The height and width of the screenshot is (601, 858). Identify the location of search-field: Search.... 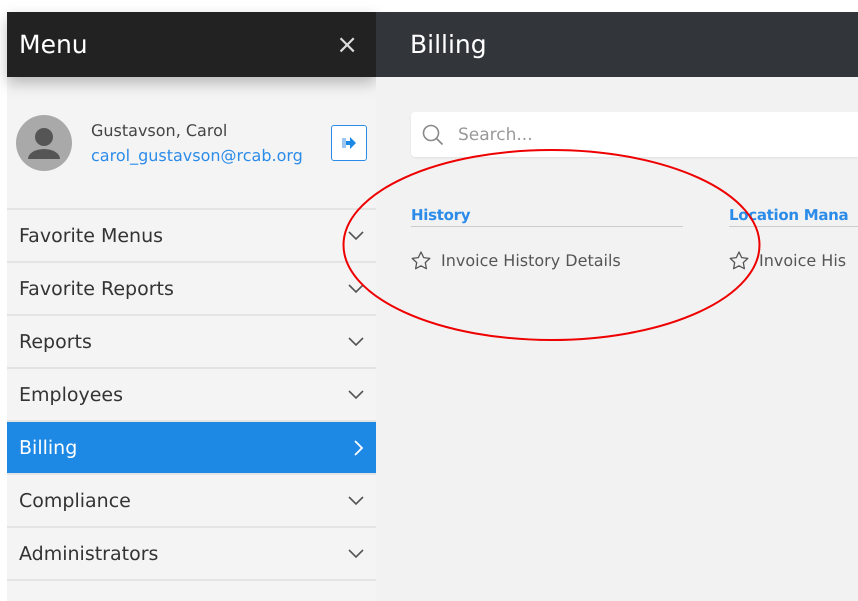
(634, 134).